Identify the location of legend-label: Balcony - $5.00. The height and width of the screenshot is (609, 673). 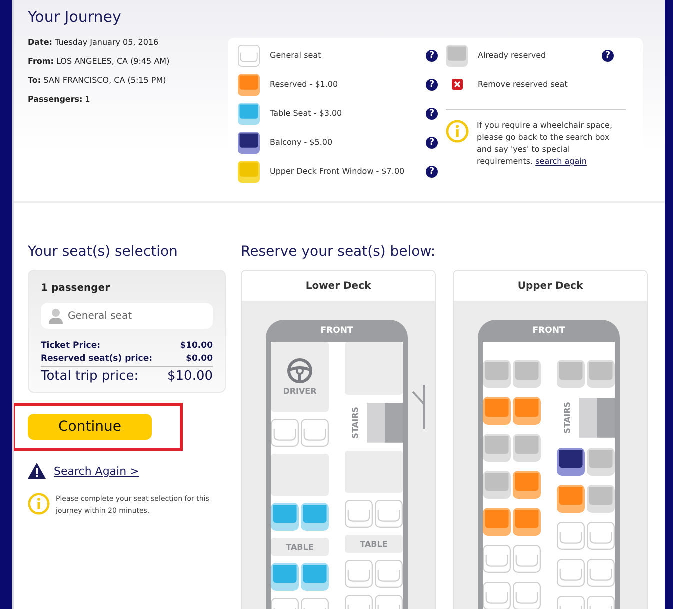
(302, 142).